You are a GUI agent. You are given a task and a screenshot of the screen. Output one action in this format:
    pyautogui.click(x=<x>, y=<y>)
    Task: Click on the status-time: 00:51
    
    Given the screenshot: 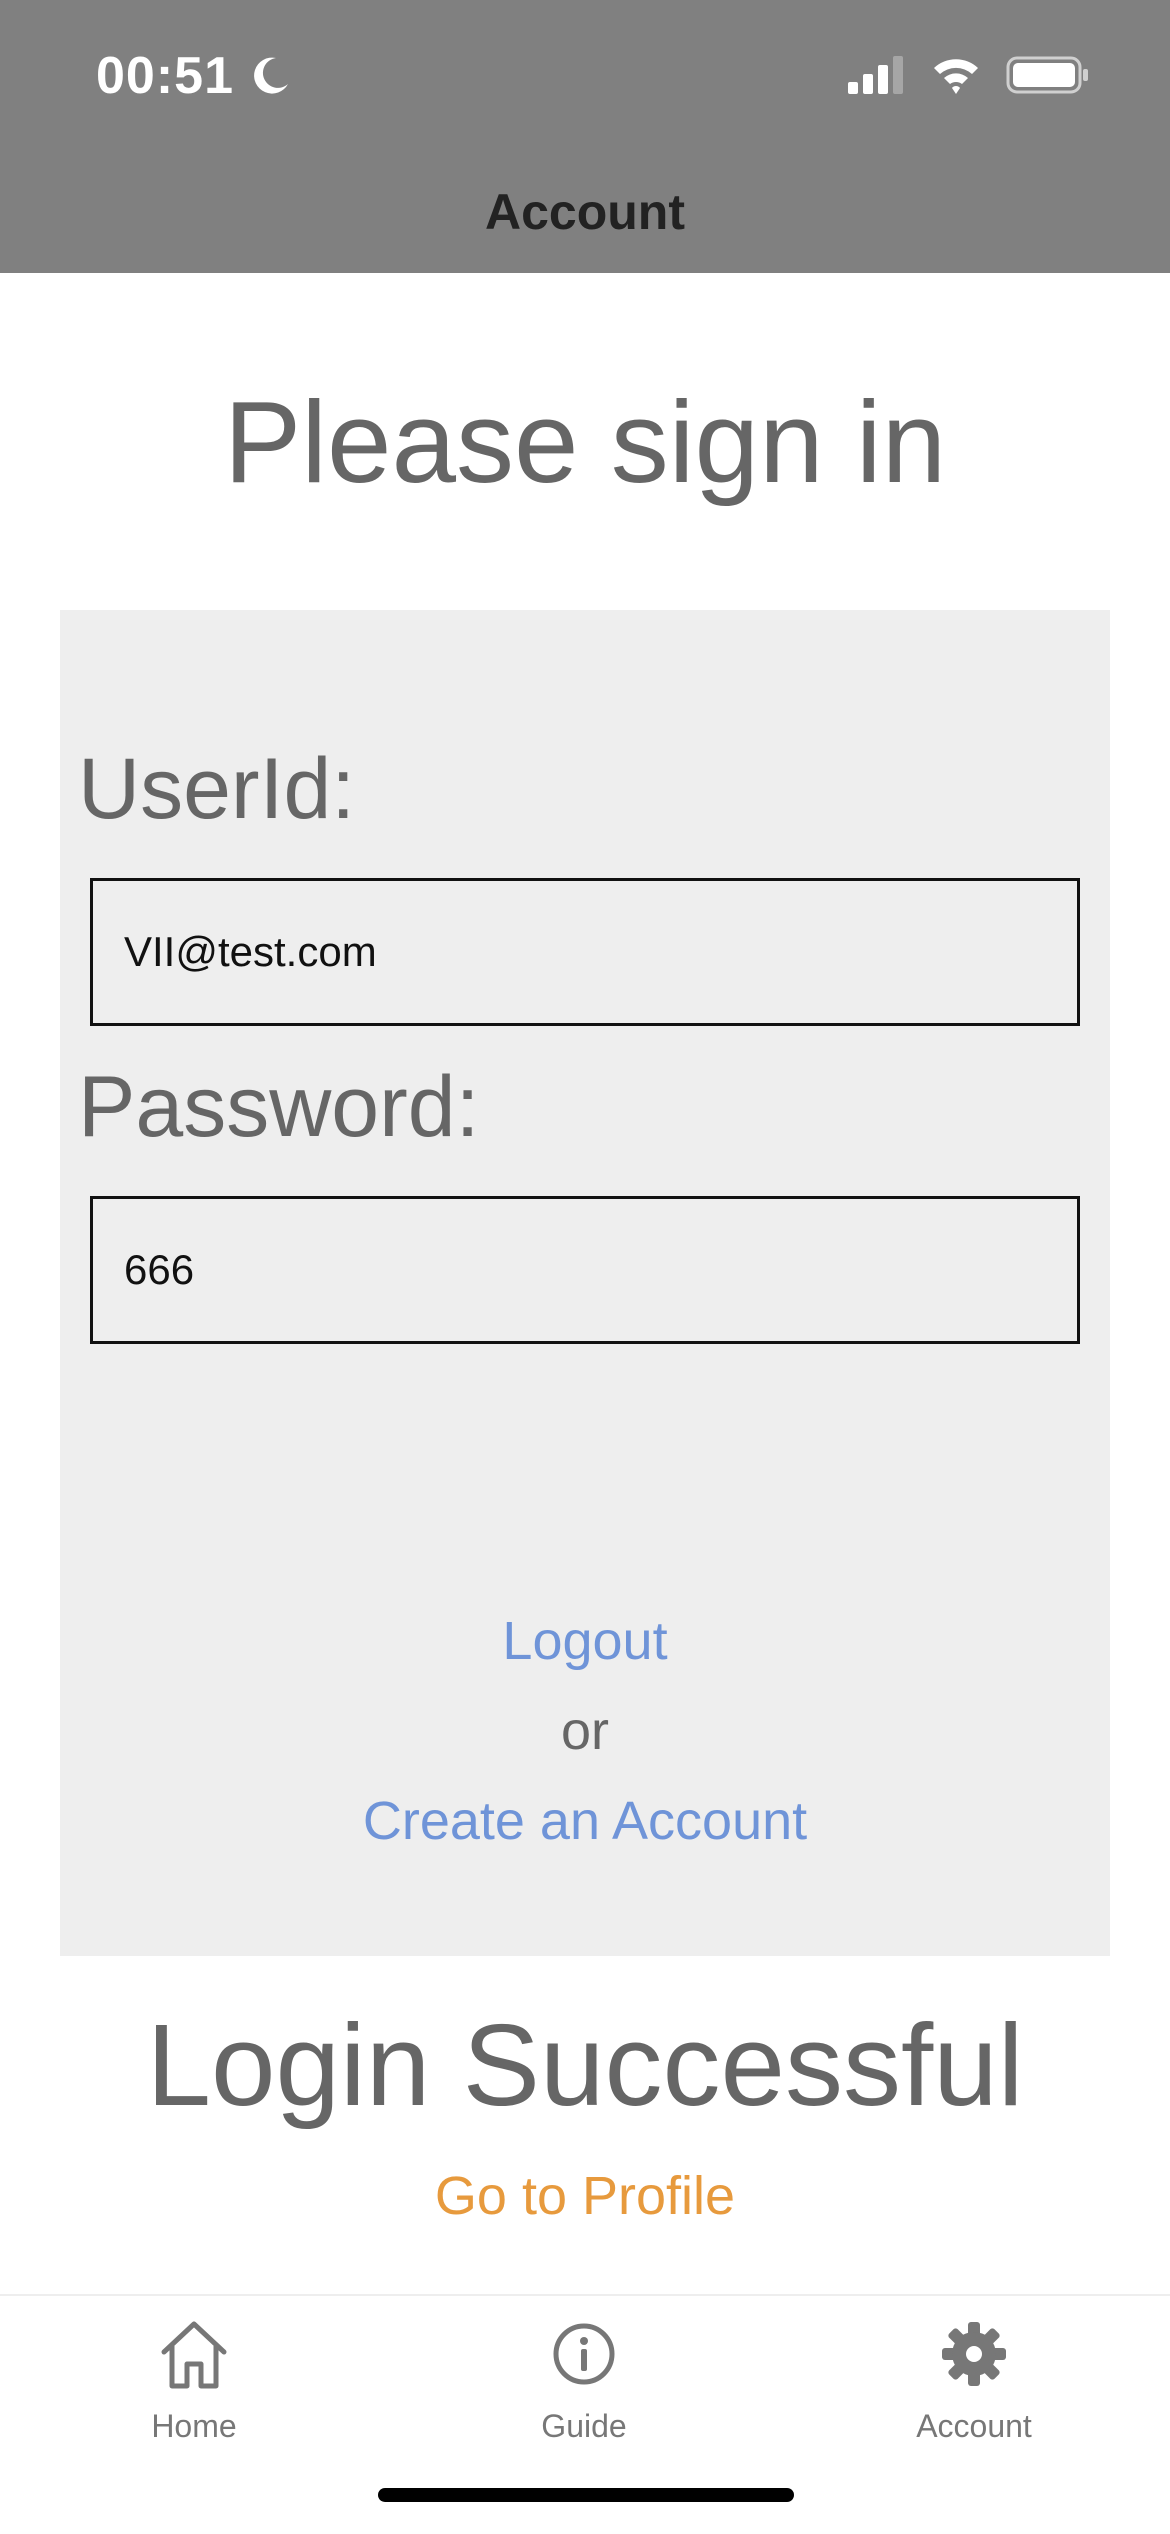 What is the action you would take?
    pyautogui.click(x=165, y=76)
    